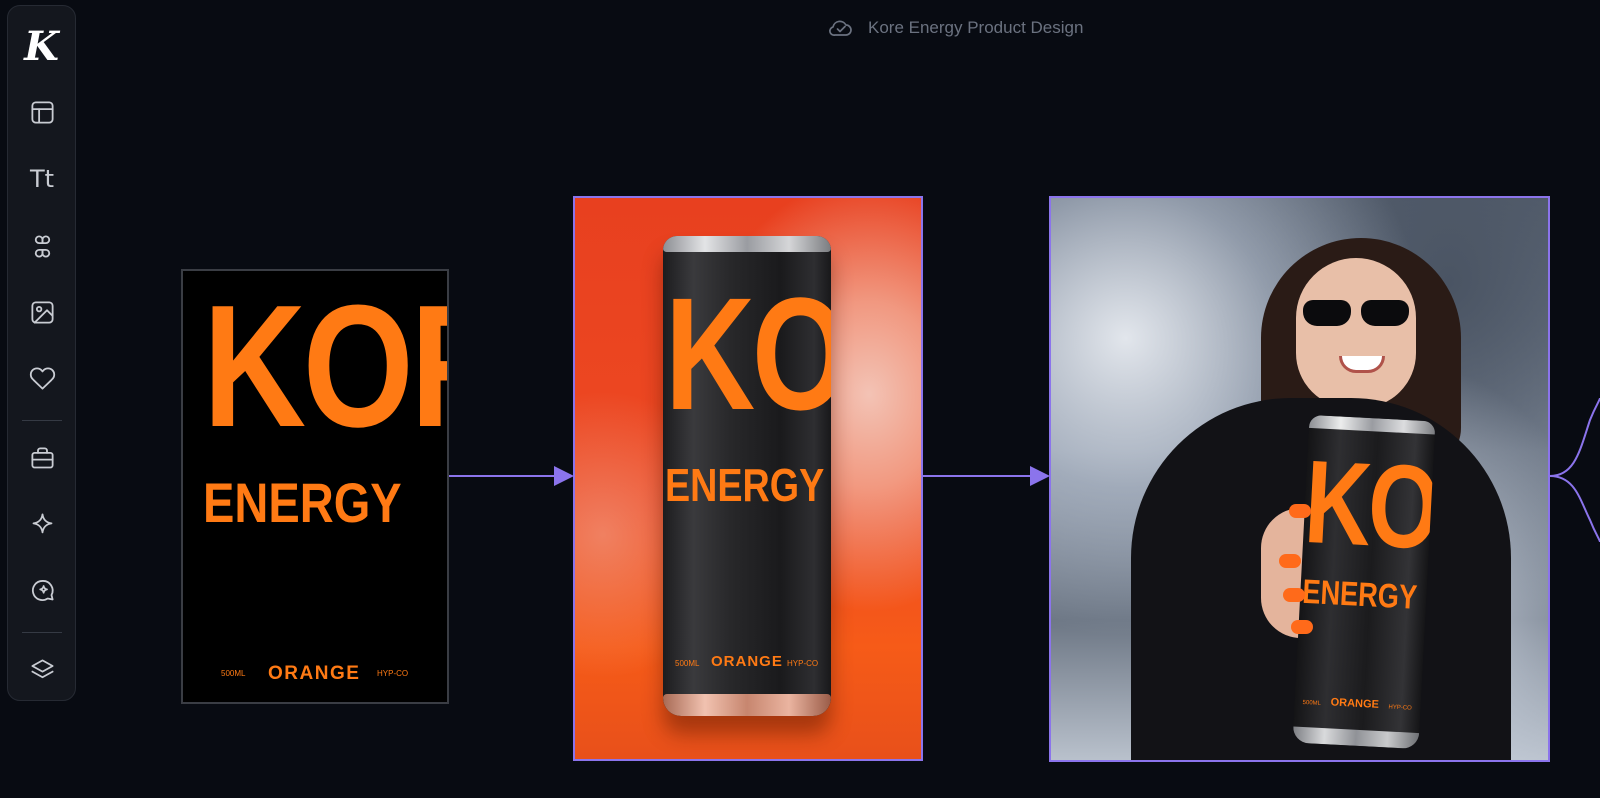  What do you see at coordinates (748, 353) in the screenshot?
I see `can-brand-text: KORE` at bounding box center [748, 353].